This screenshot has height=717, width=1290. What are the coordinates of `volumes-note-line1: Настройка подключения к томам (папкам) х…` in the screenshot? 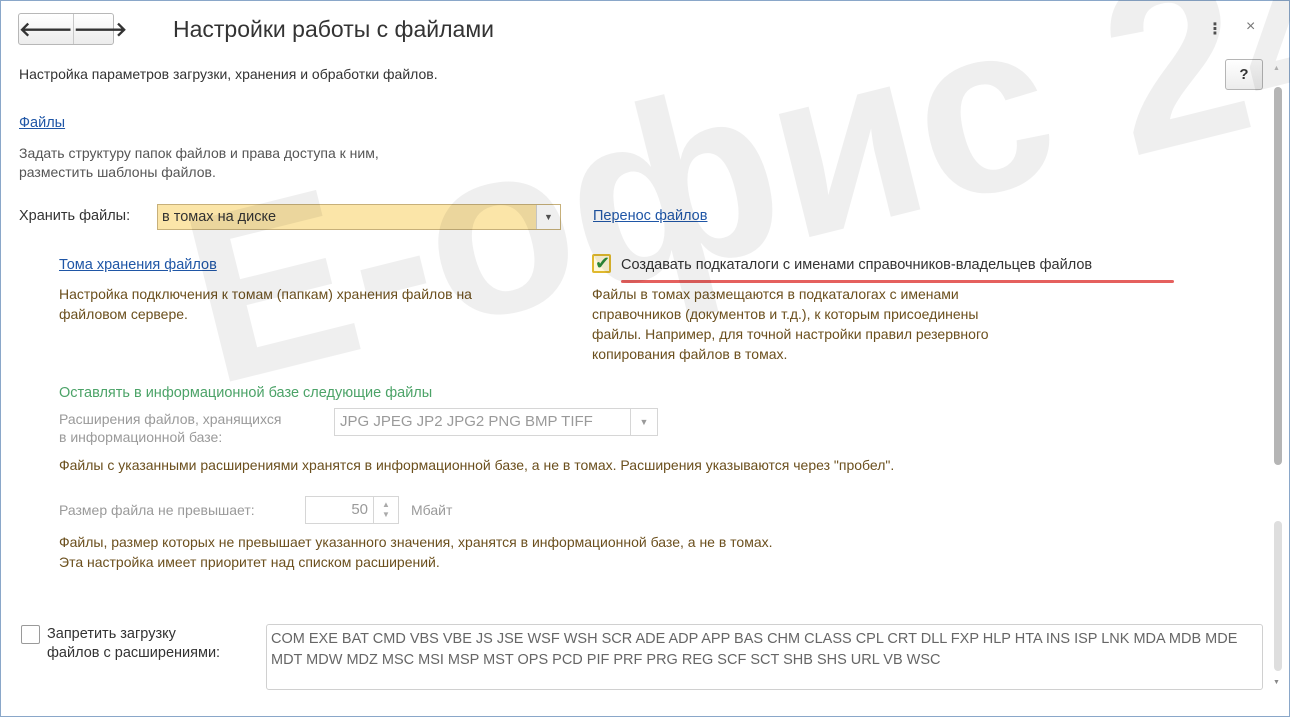 It's located at (265, 294).